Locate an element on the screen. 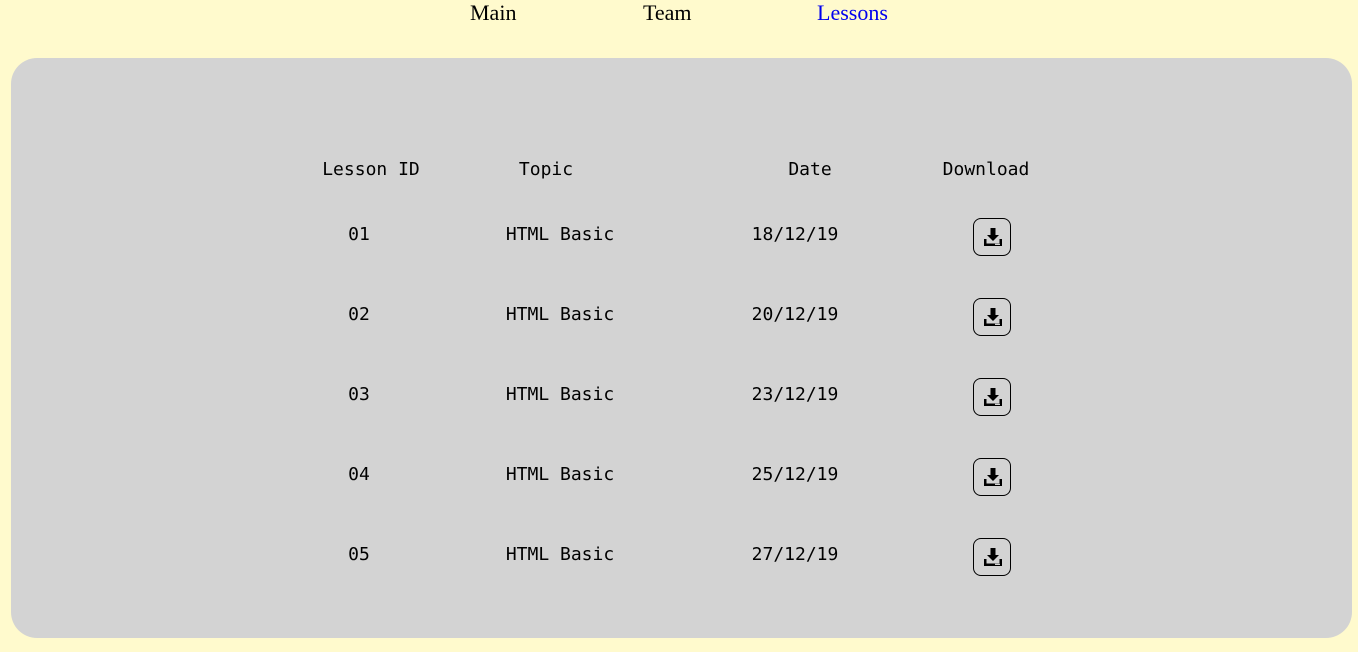 The height and width of the screenshot is (652, 1358). cell-lesson-id: 05 is located at coordinates (359, 554).